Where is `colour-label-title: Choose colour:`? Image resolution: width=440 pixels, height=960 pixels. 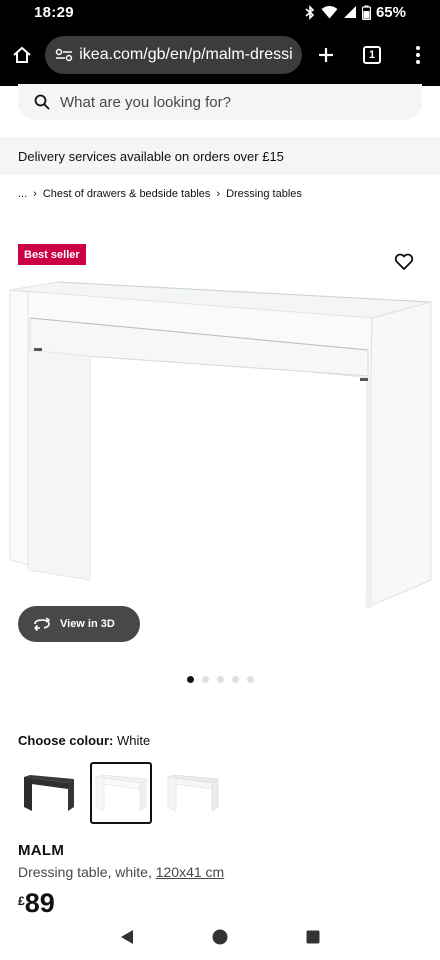 colour-label-title: Choose colour: is located at coordinates (66, 740).